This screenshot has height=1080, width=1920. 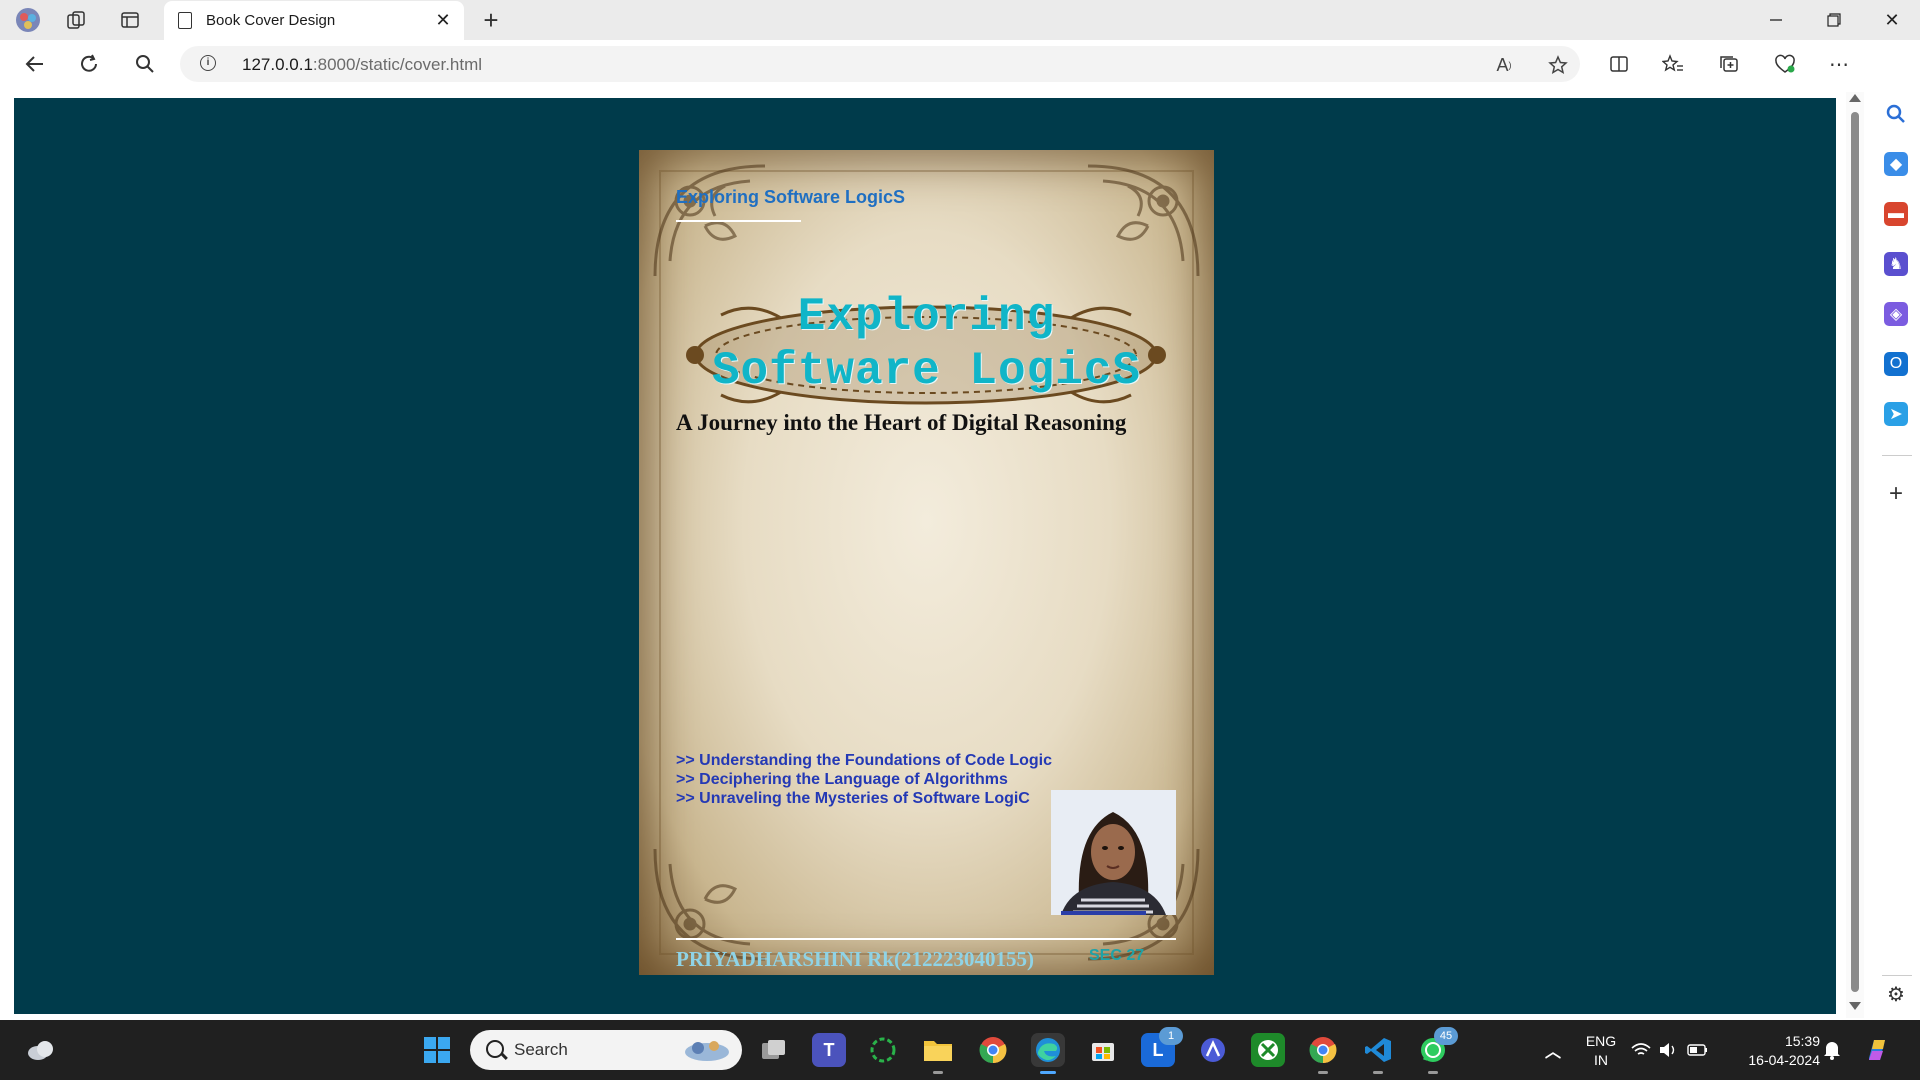 I want to click on cover-header-text: Exploring Software LogicS, so click(x=791, y=197).